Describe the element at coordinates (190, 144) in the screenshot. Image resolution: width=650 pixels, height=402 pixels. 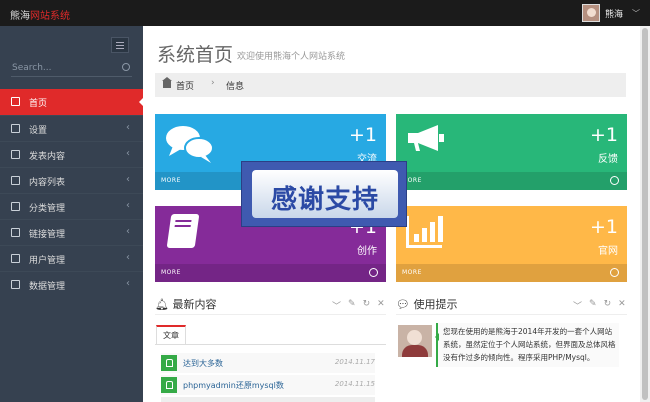
I see `comments-icon` at that location.